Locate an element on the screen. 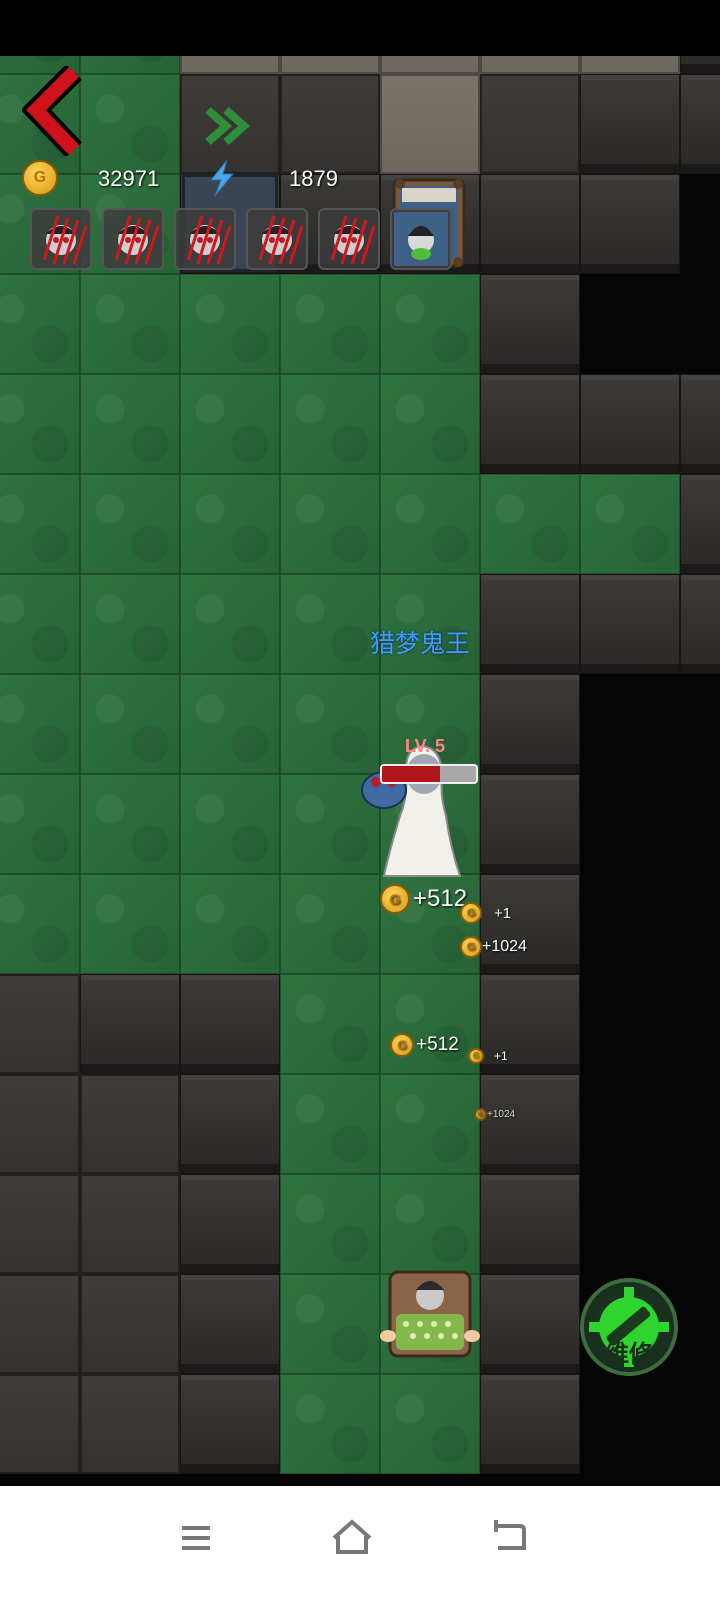 Image resolution: width=720 pixels, height=1600 pixels. back-nav-button is located at coordinates (510, 1538).